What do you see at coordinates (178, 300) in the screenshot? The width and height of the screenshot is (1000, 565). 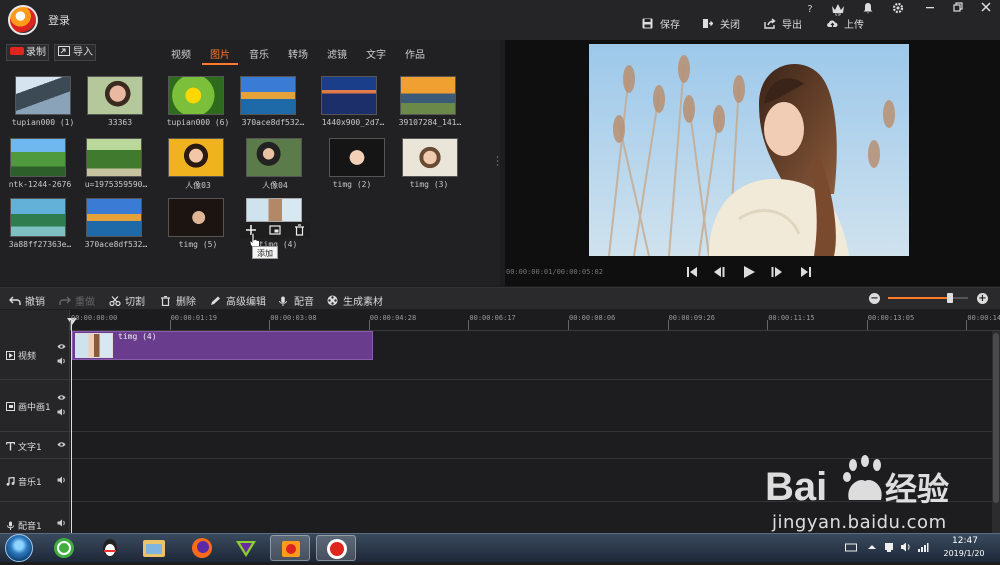 I see `delete-button: 删除` at bounding box center [178, 300].